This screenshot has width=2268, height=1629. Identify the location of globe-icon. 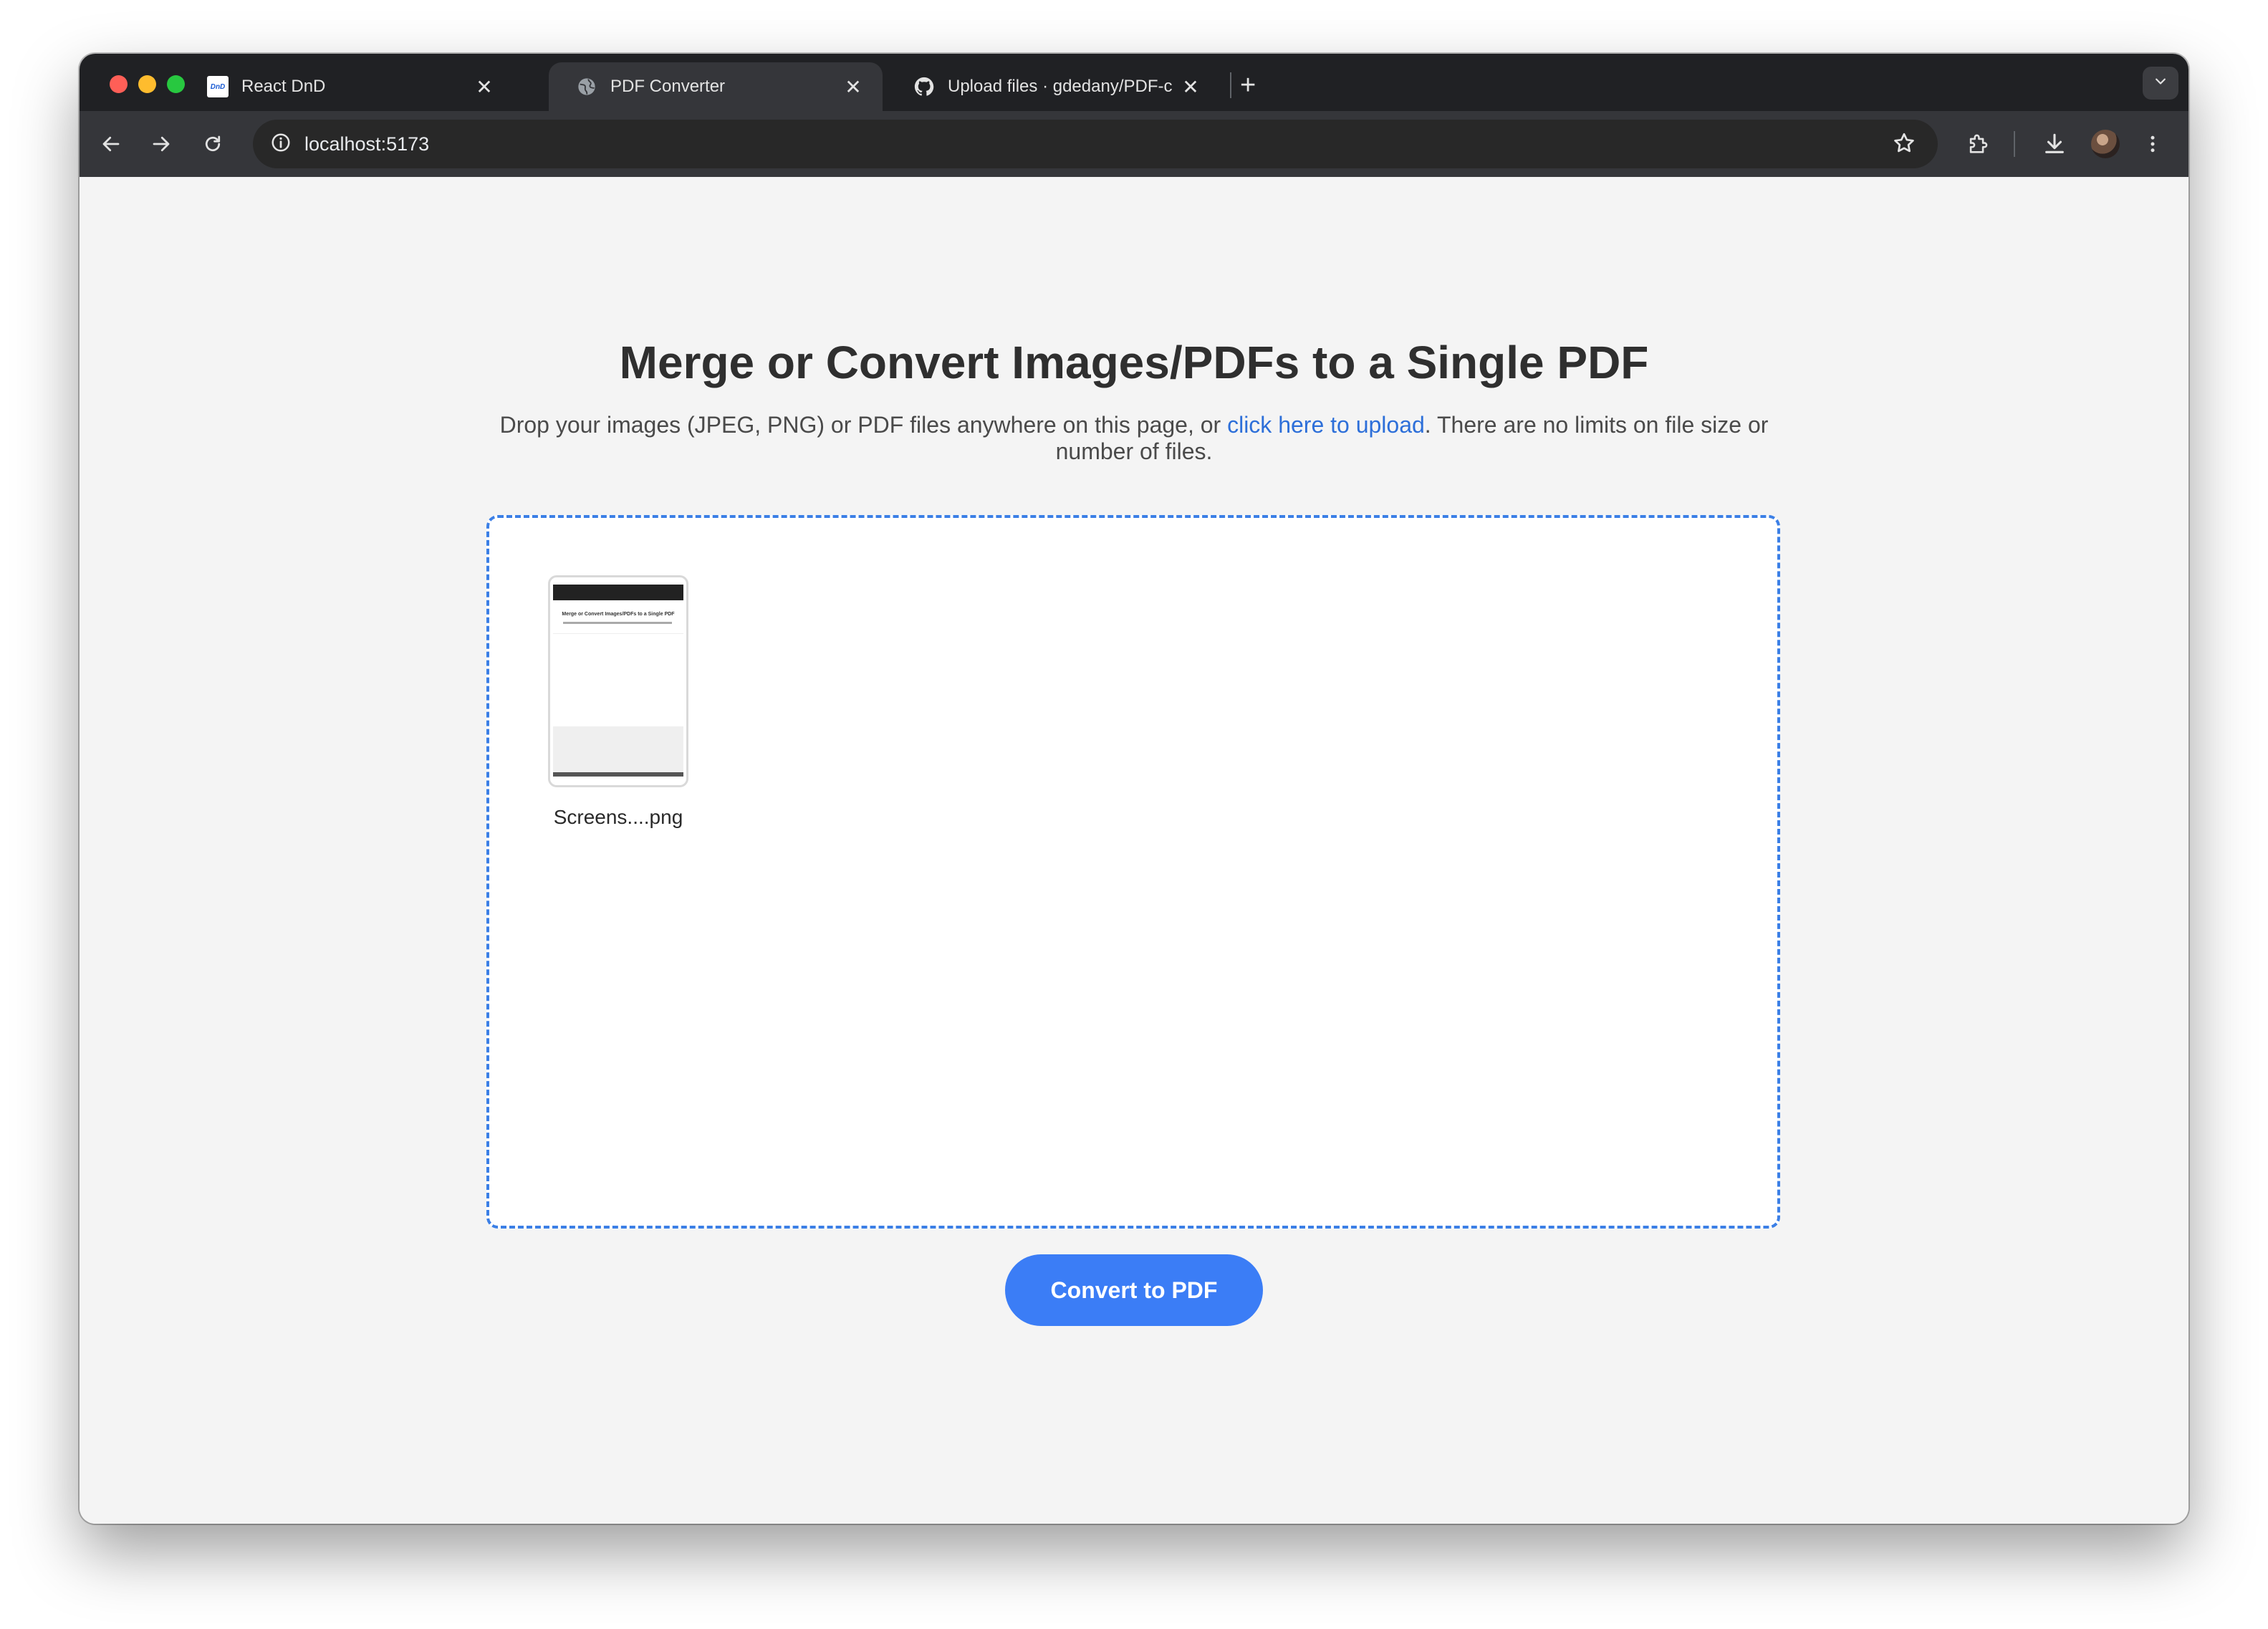
(586, 86).